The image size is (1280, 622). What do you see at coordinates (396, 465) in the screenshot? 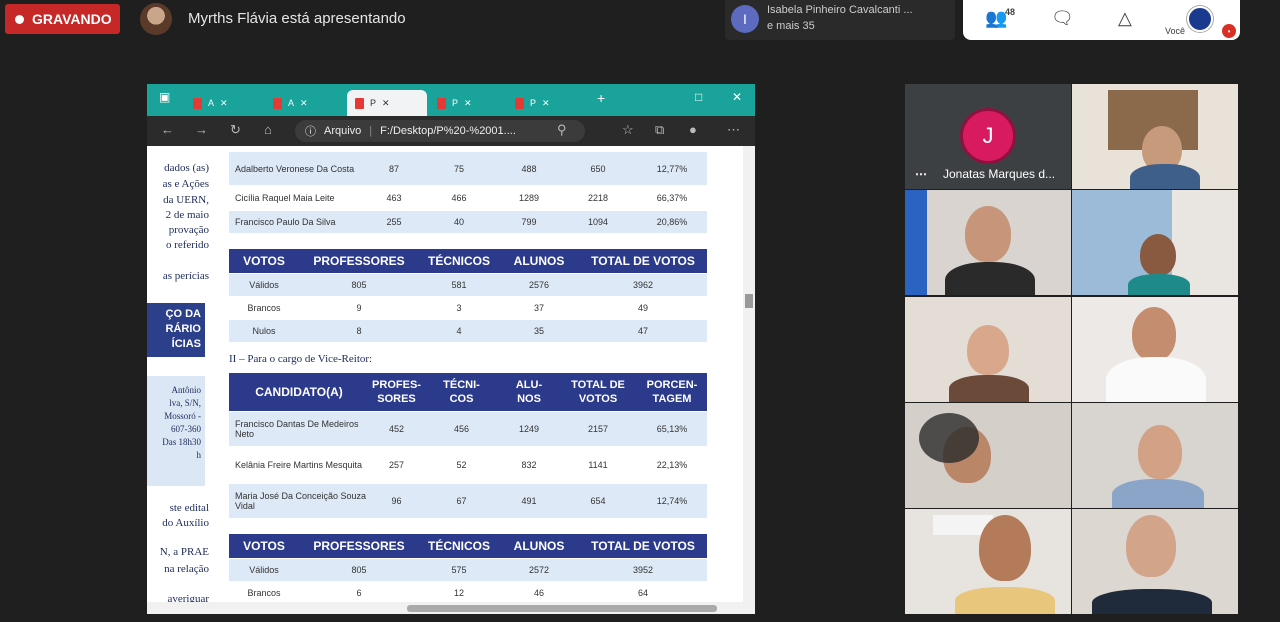
I see `cell: 257` at bounding box center [396, 465].